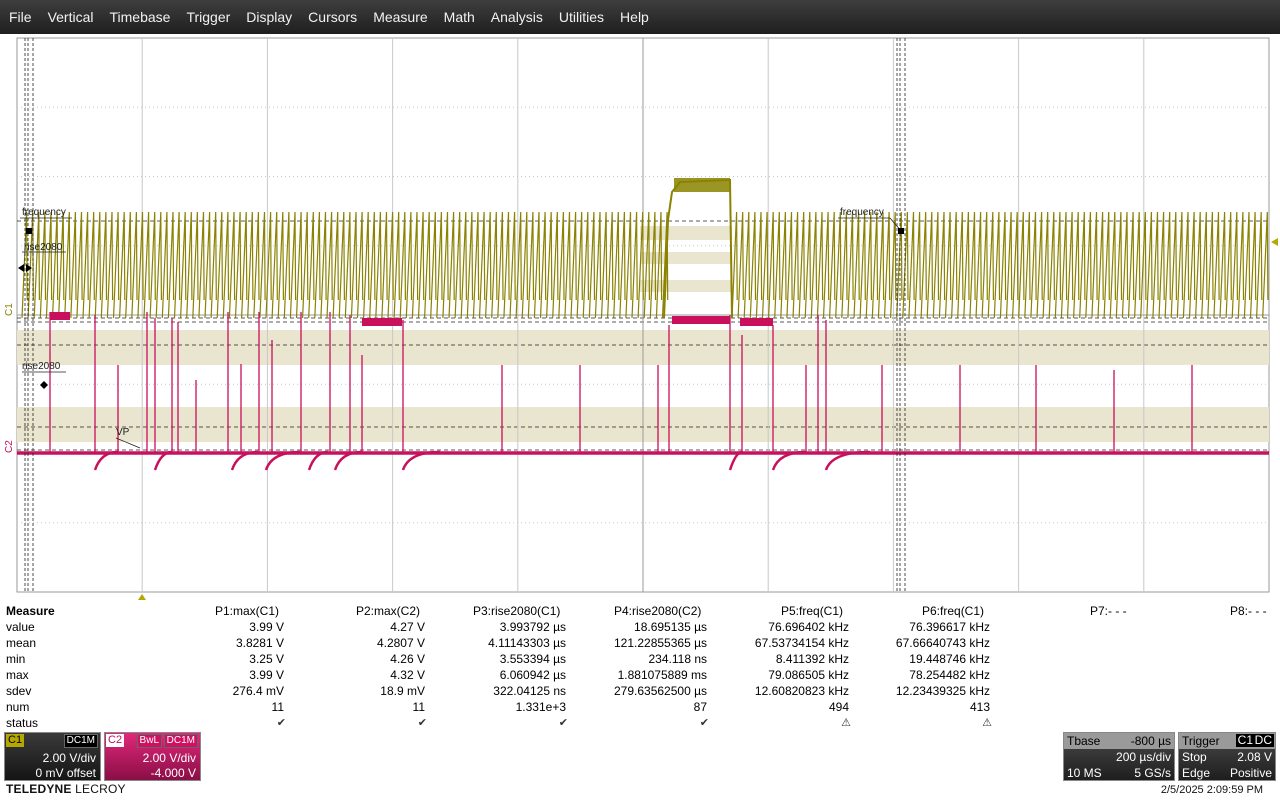 The height and width of the screenshot is (800, 1280). What do you see at coordinates (16, 659) in the screenshot?
I see `row-label: min` at bounding box center [16, 659].